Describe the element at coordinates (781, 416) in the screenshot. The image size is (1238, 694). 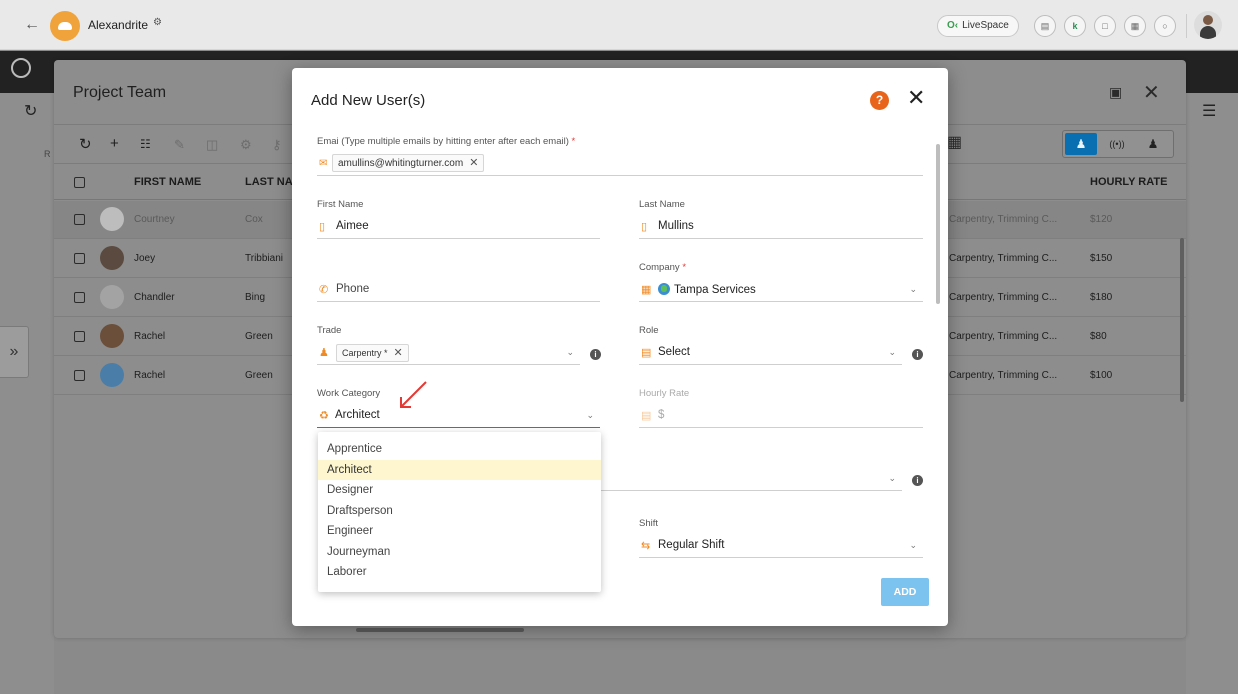
I see `hourly-rate-field: ▤ $` at that location.